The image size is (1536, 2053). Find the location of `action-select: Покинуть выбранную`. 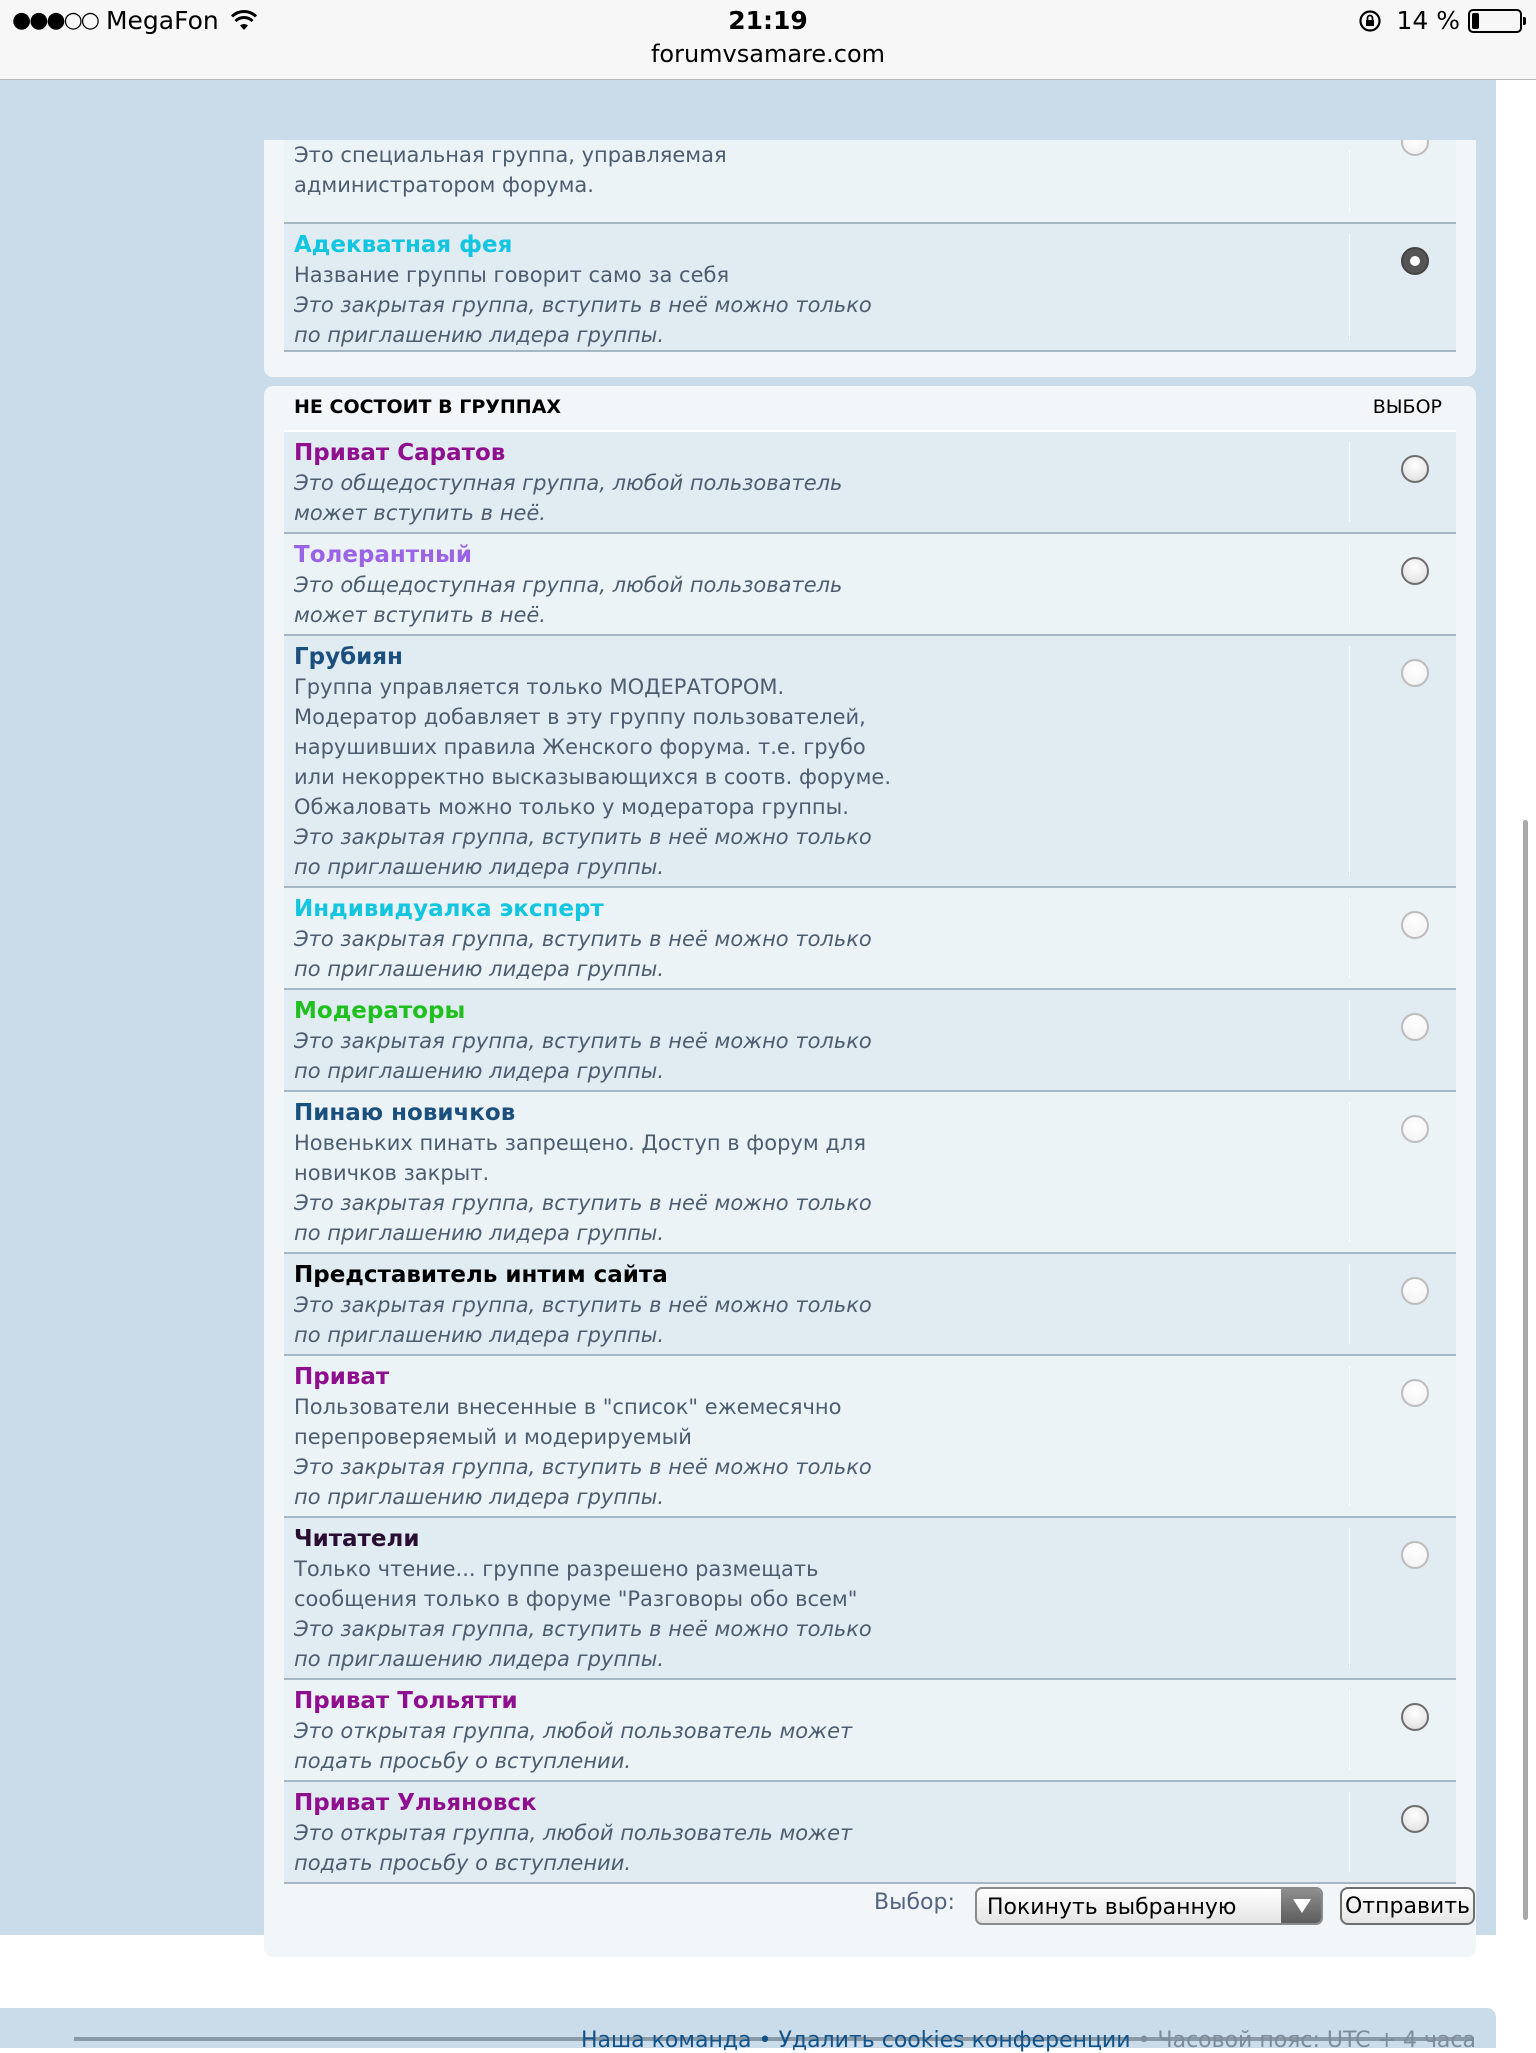

action-select: Покинуть выбранную is located at coordinates (1149, 1906).